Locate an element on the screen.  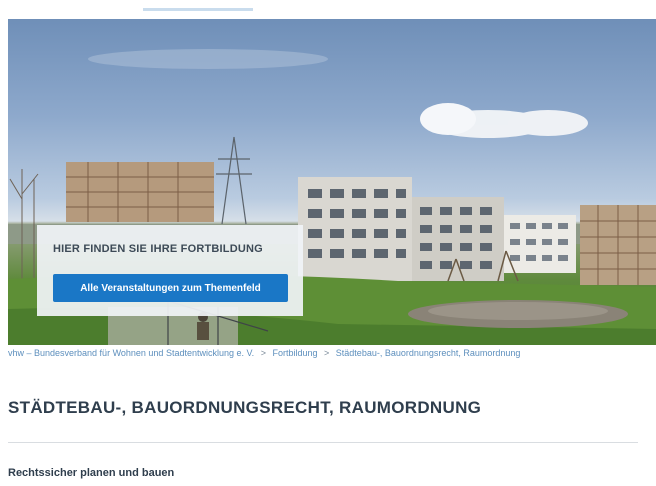
title-divider is located at coordinates (323, 442).